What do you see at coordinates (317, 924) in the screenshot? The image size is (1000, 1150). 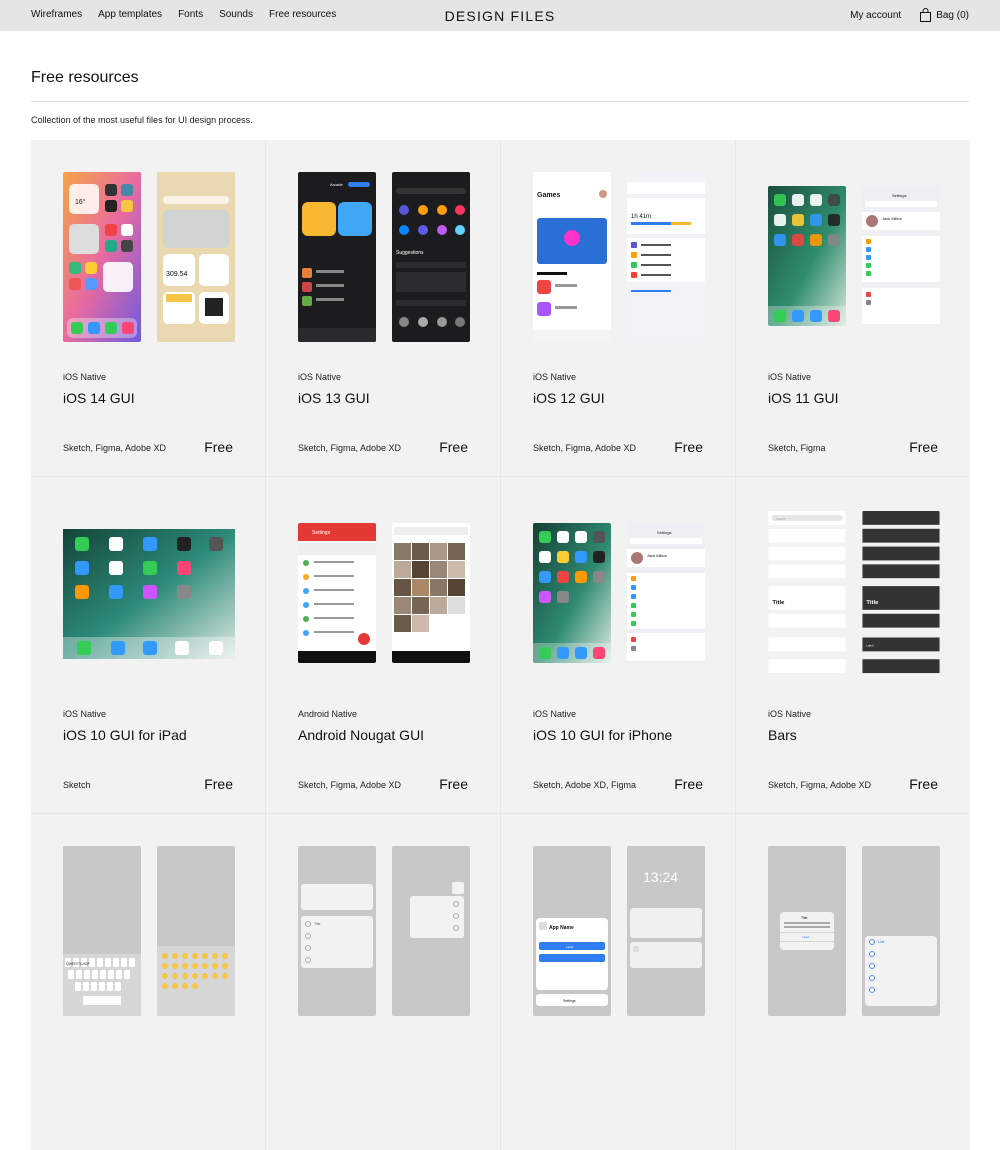 I see `sheet-option-label: Title` at bounding box center [317, 924].